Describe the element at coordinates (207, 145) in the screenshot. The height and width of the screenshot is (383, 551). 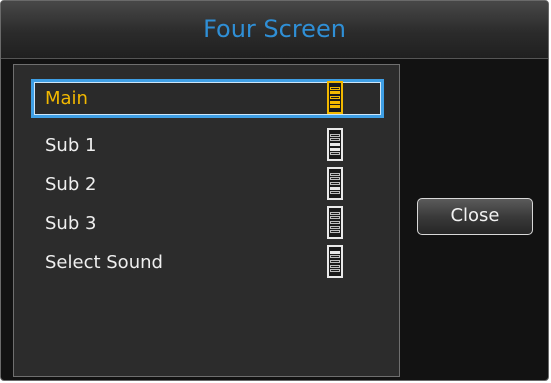
I see `menu-item-sub-1: Sub 1` at that location.